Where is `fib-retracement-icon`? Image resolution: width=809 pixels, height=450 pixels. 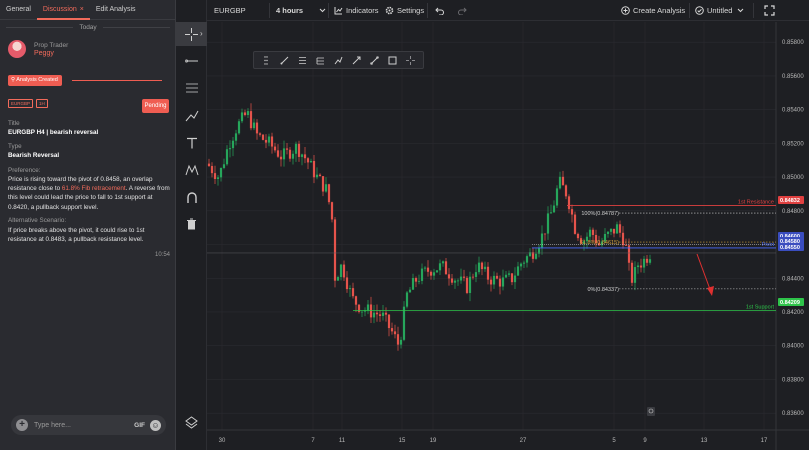 fib-retracement-icon is located at coordinates (302, 60).